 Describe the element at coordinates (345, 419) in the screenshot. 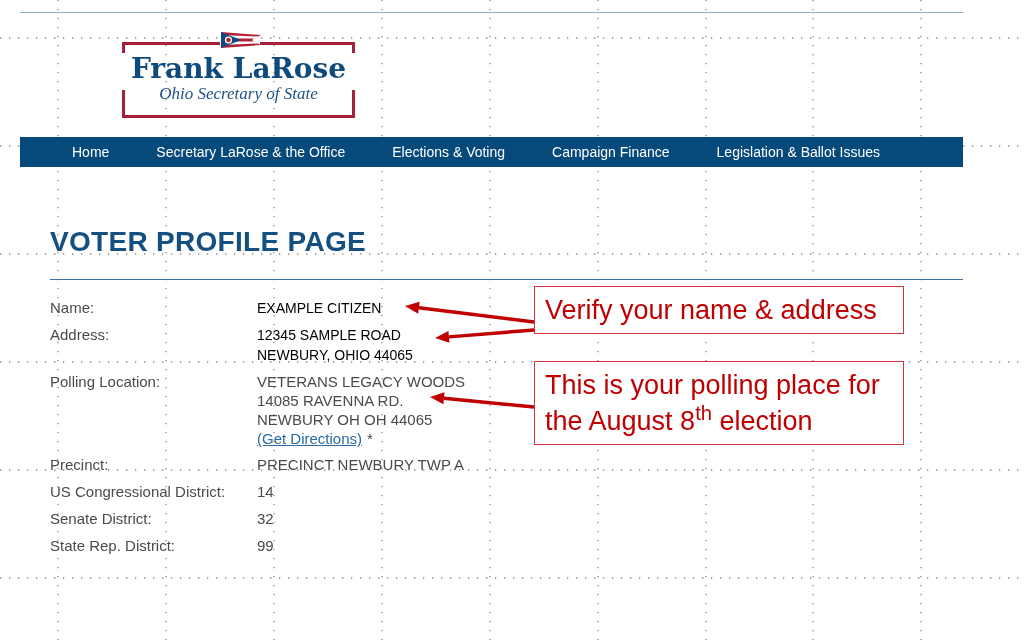

I see `field-value: NEWBURY OH OH 44065` at that location.